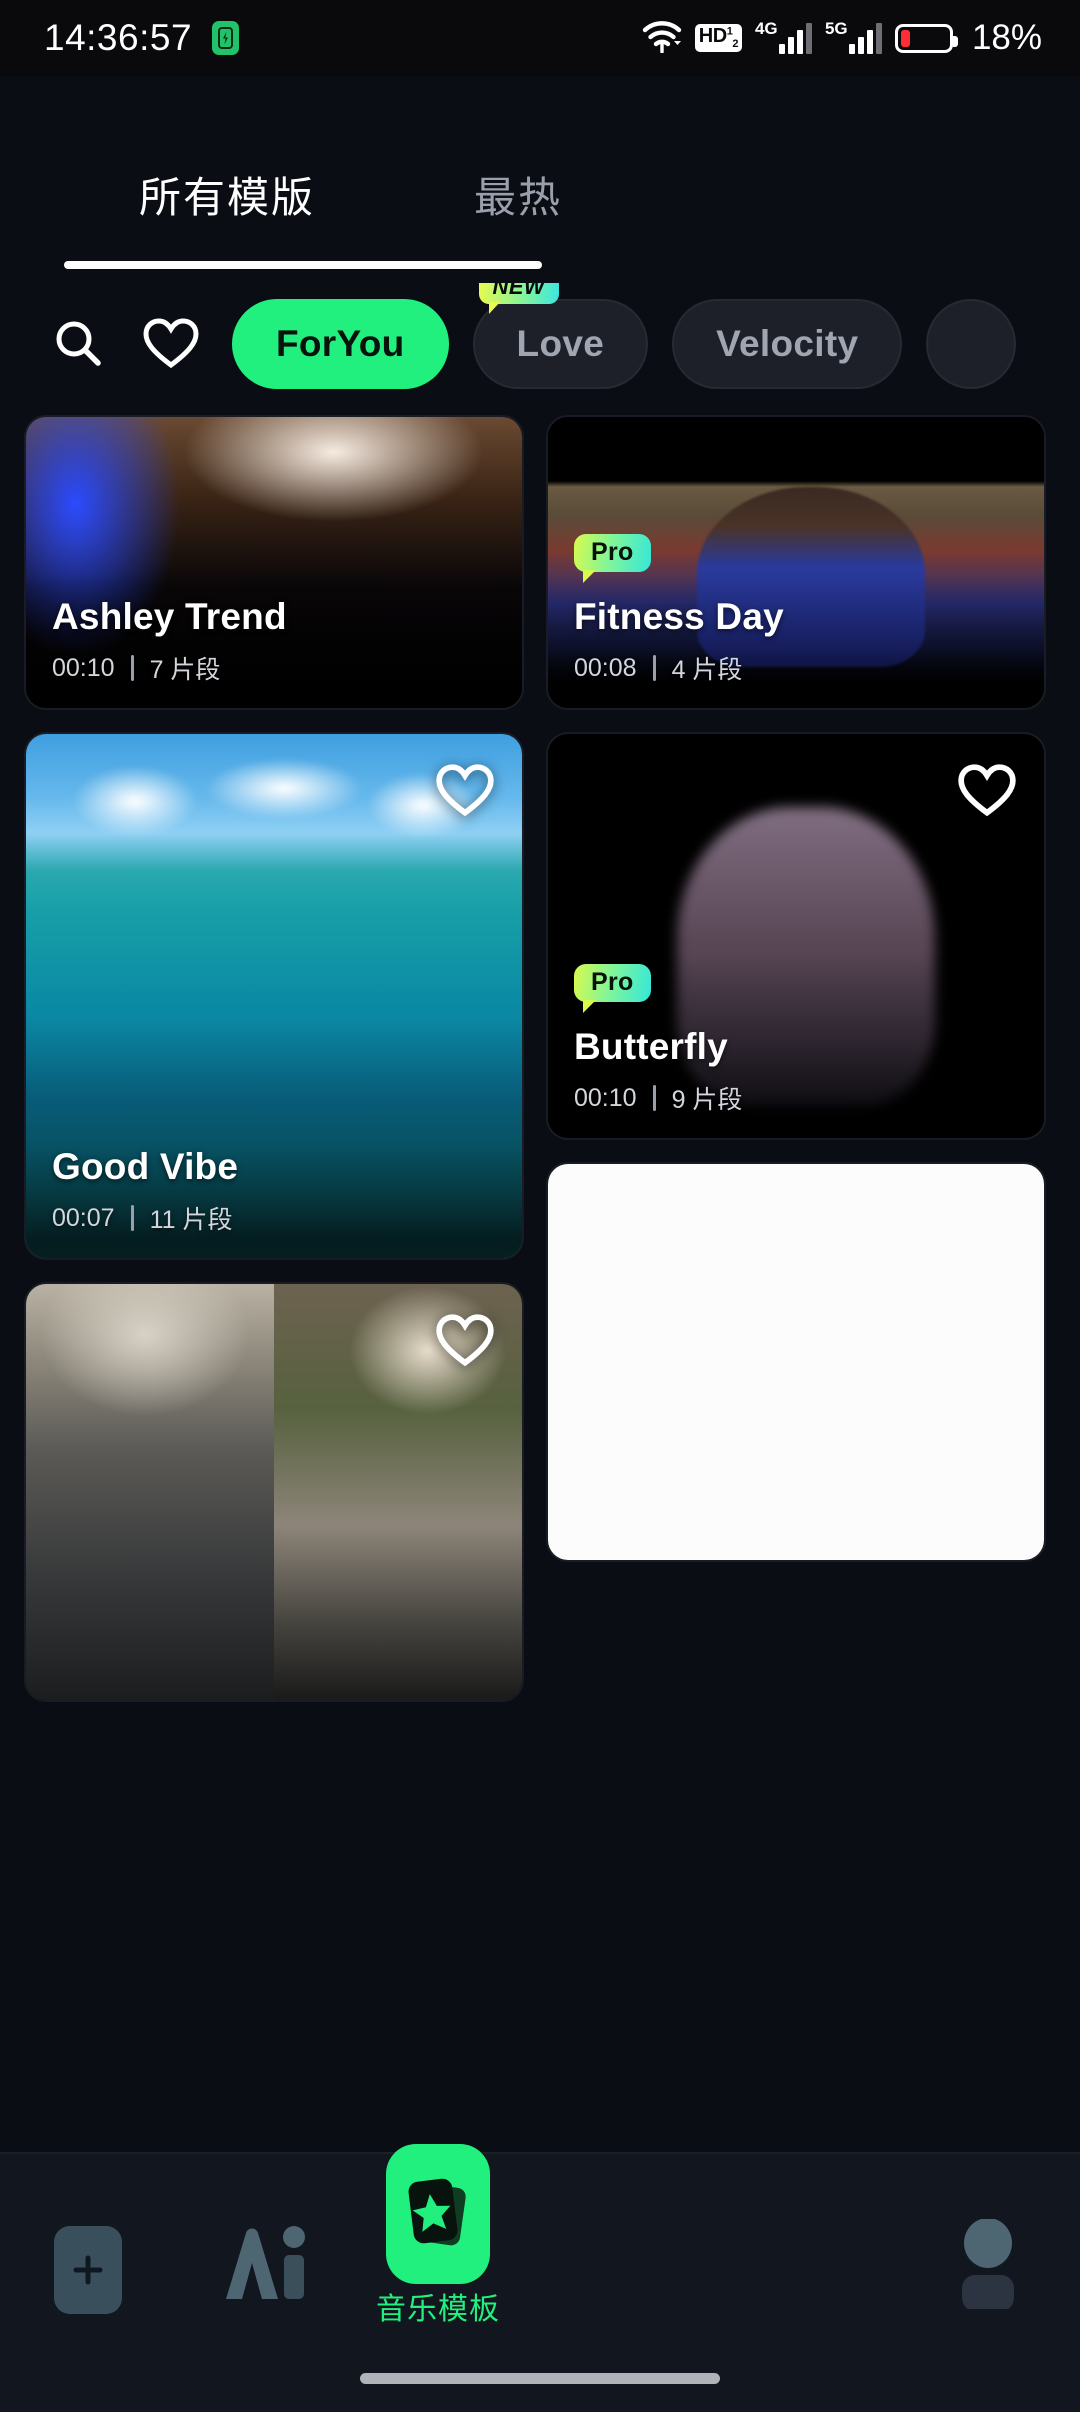  Describe the element at coordinates (438, 2309) in the screenshot. I see `nav-item-label-music-template: 音乐模板` at that location.